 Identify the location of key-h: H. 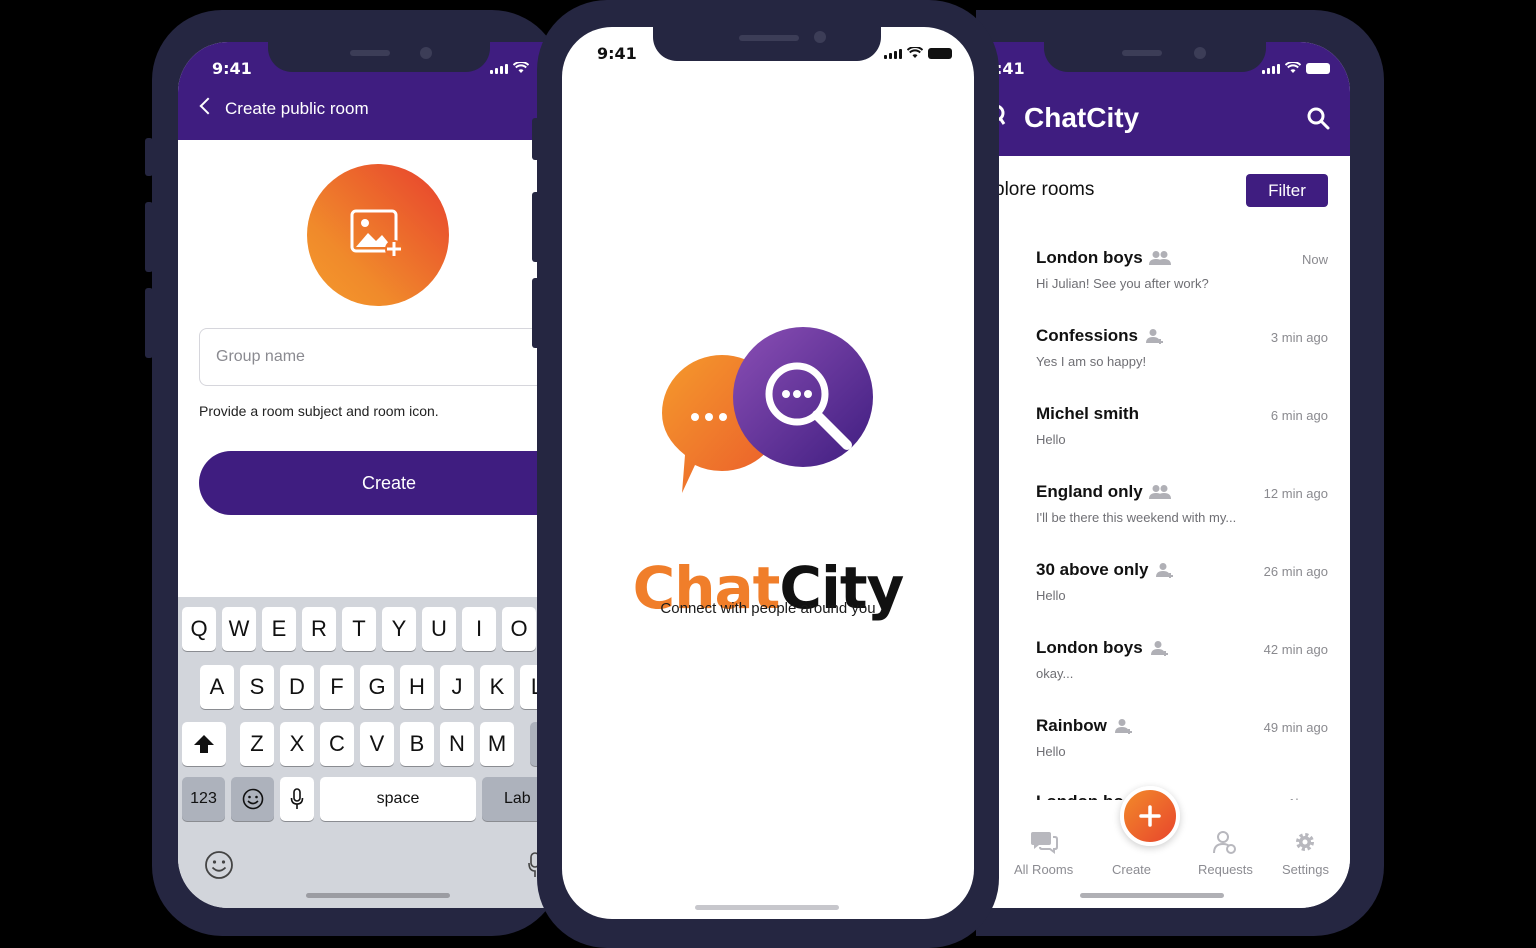
(417, 687).